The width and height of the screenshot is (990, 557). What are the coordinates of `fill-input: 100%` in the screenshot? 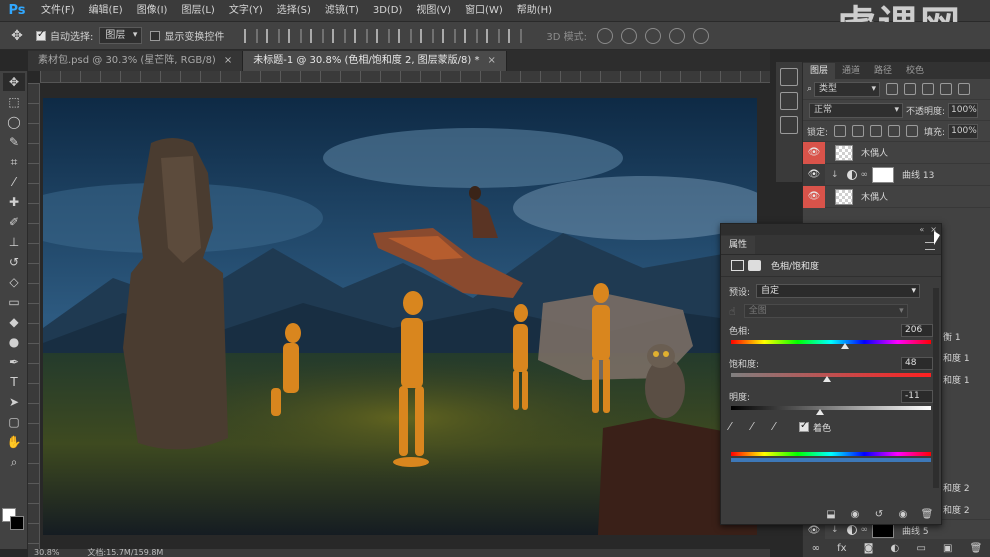 It's located at (963, 131).